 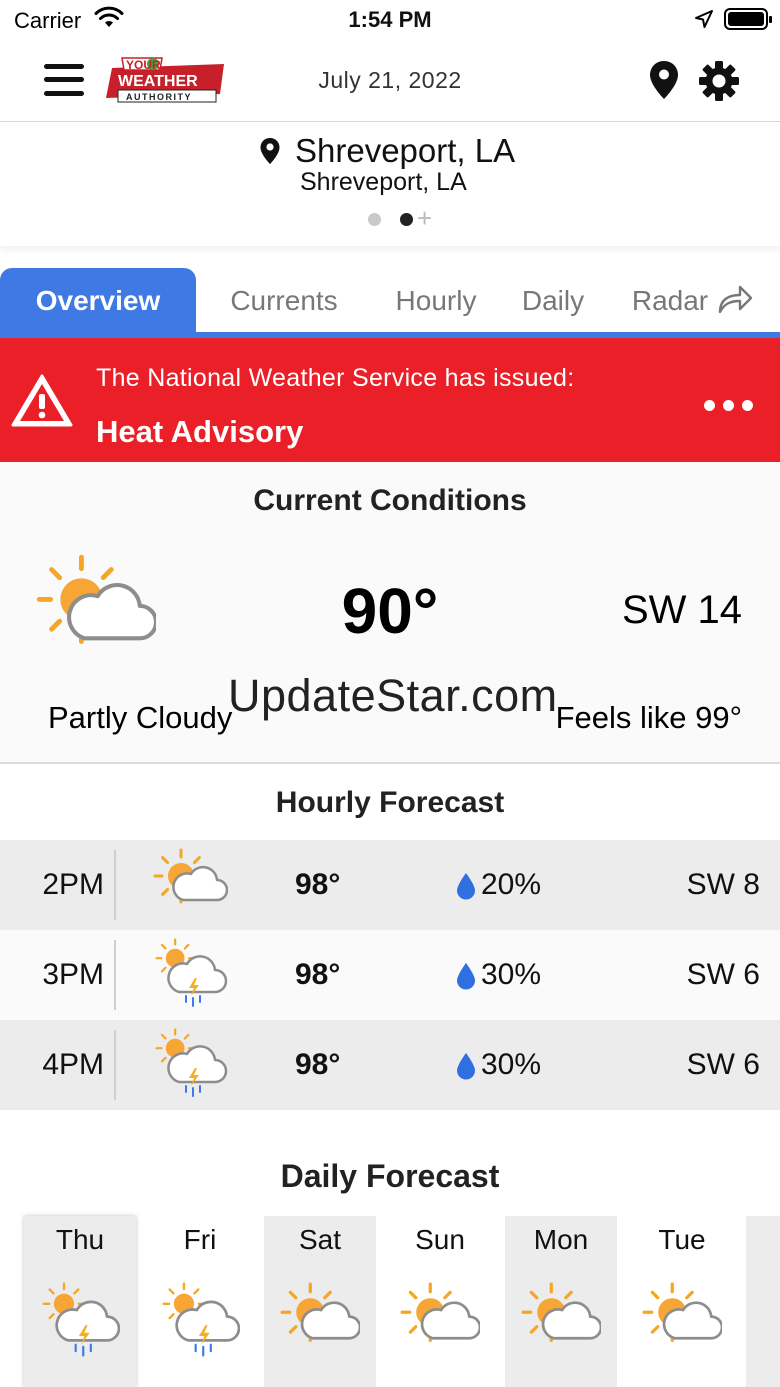 I want to click on location-page-indicator: +, so click(x=406, y=218).